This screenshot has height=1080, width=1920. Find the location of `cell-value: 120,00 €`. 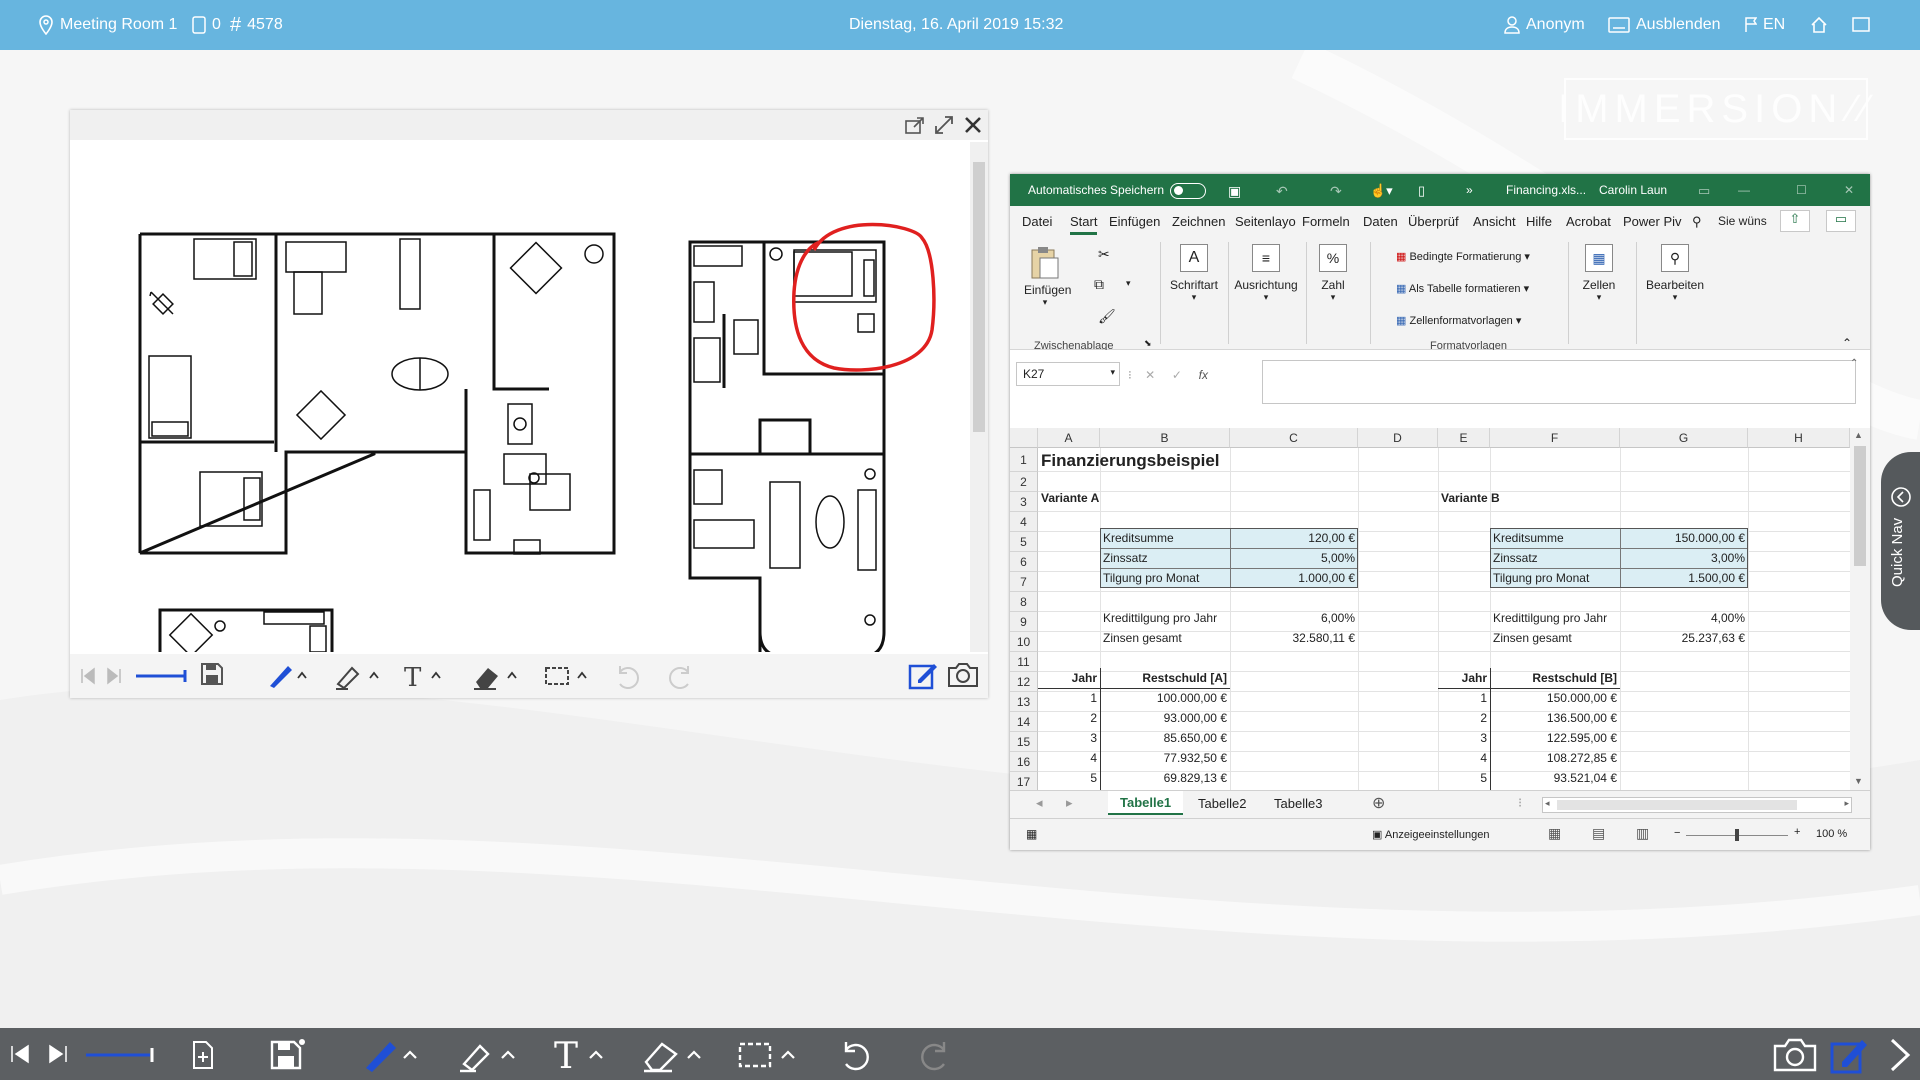

cell-value: 120,00 € is located at coordinates (1294, 538).